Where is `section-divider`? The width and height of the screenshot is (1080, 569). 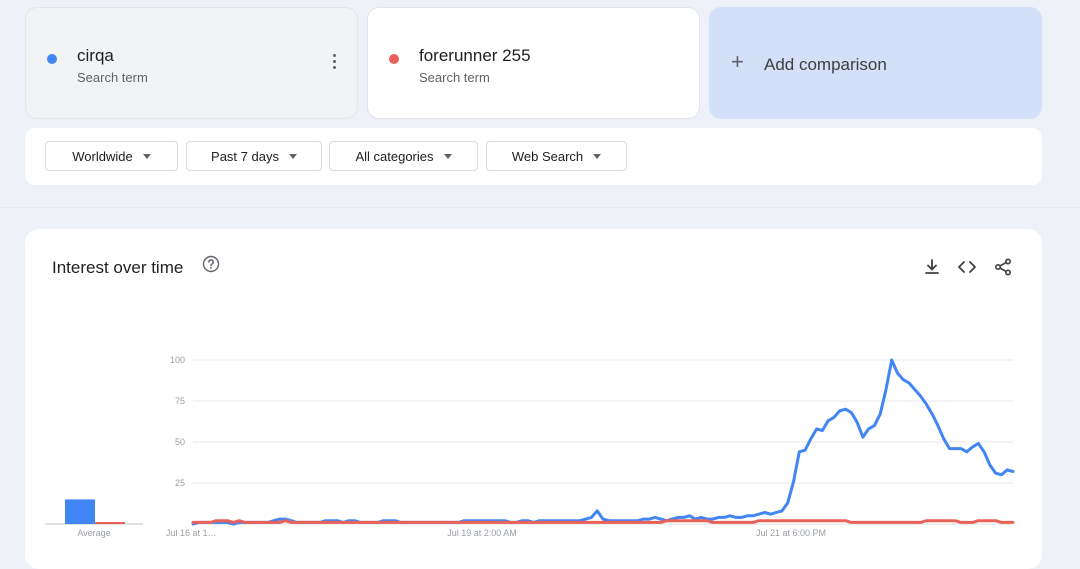 section-divider is located at coordinates (540, 207).